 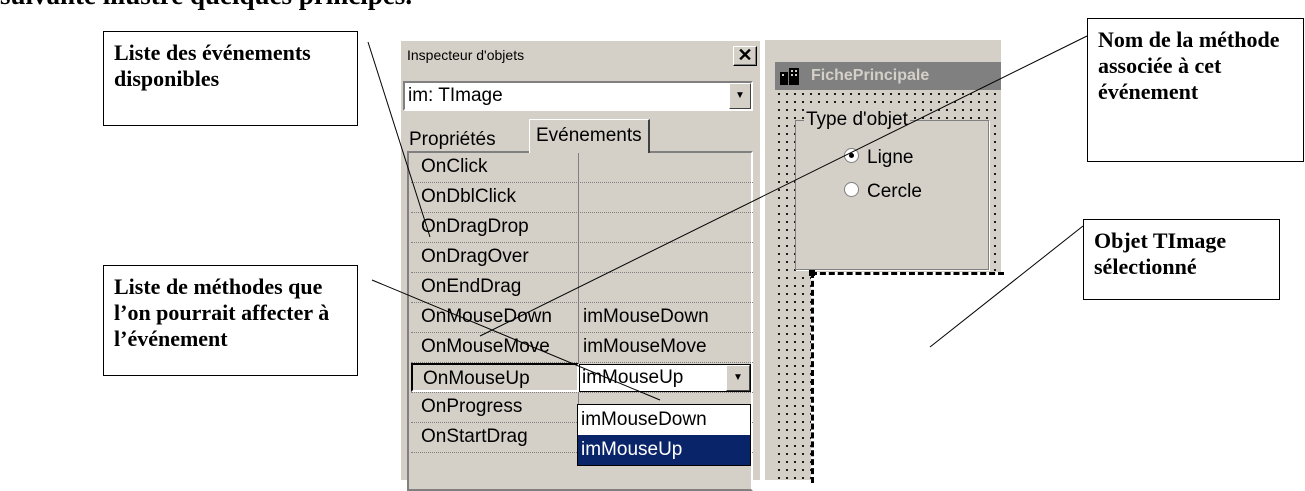 What do you see at coordinates (495, 437) in the screenshot?
I see `event-name: OnStartDrag` at bounding box center [495, 437].